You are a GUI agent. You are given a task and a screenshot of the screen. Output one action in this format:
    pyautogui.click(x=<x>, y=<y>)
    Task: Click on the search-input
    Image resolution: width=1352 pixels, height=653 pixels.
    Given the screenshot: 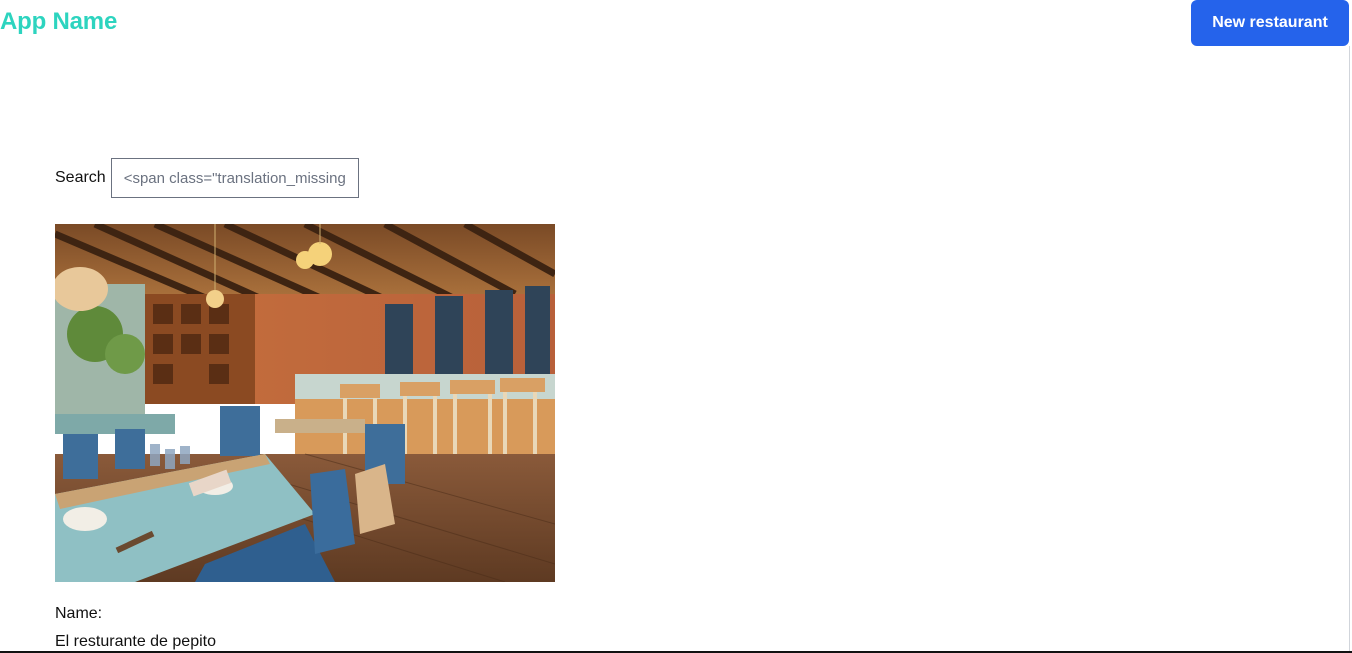 What is the action you would take?
    pyautogui.click(x=234, y=178)
    